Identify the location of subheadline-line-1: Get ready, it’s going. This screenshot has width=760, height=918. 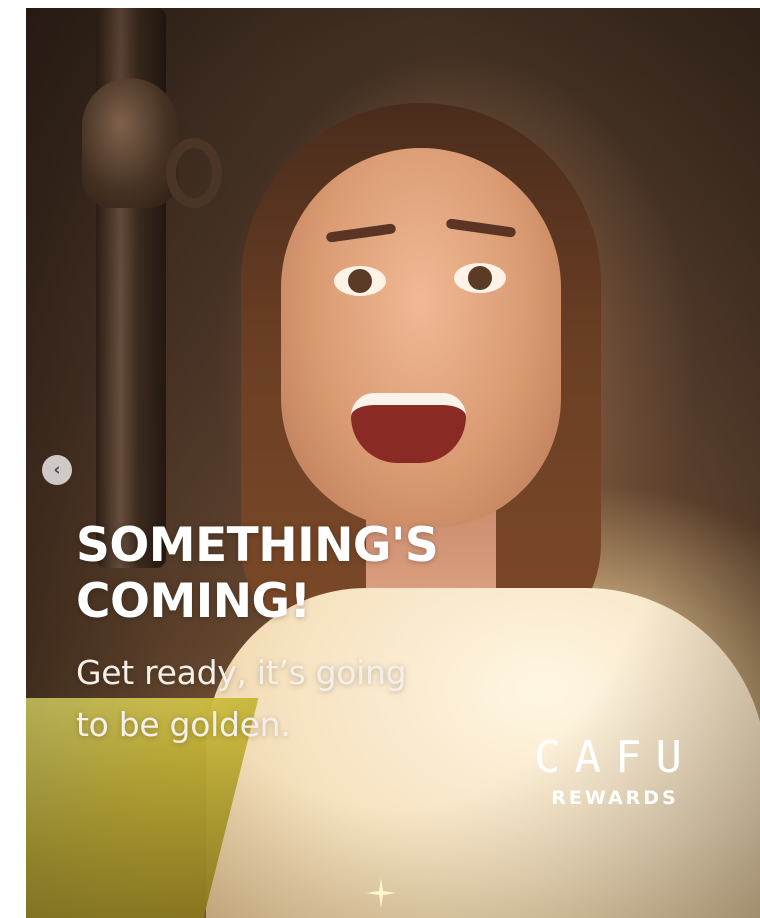
(241, 672).